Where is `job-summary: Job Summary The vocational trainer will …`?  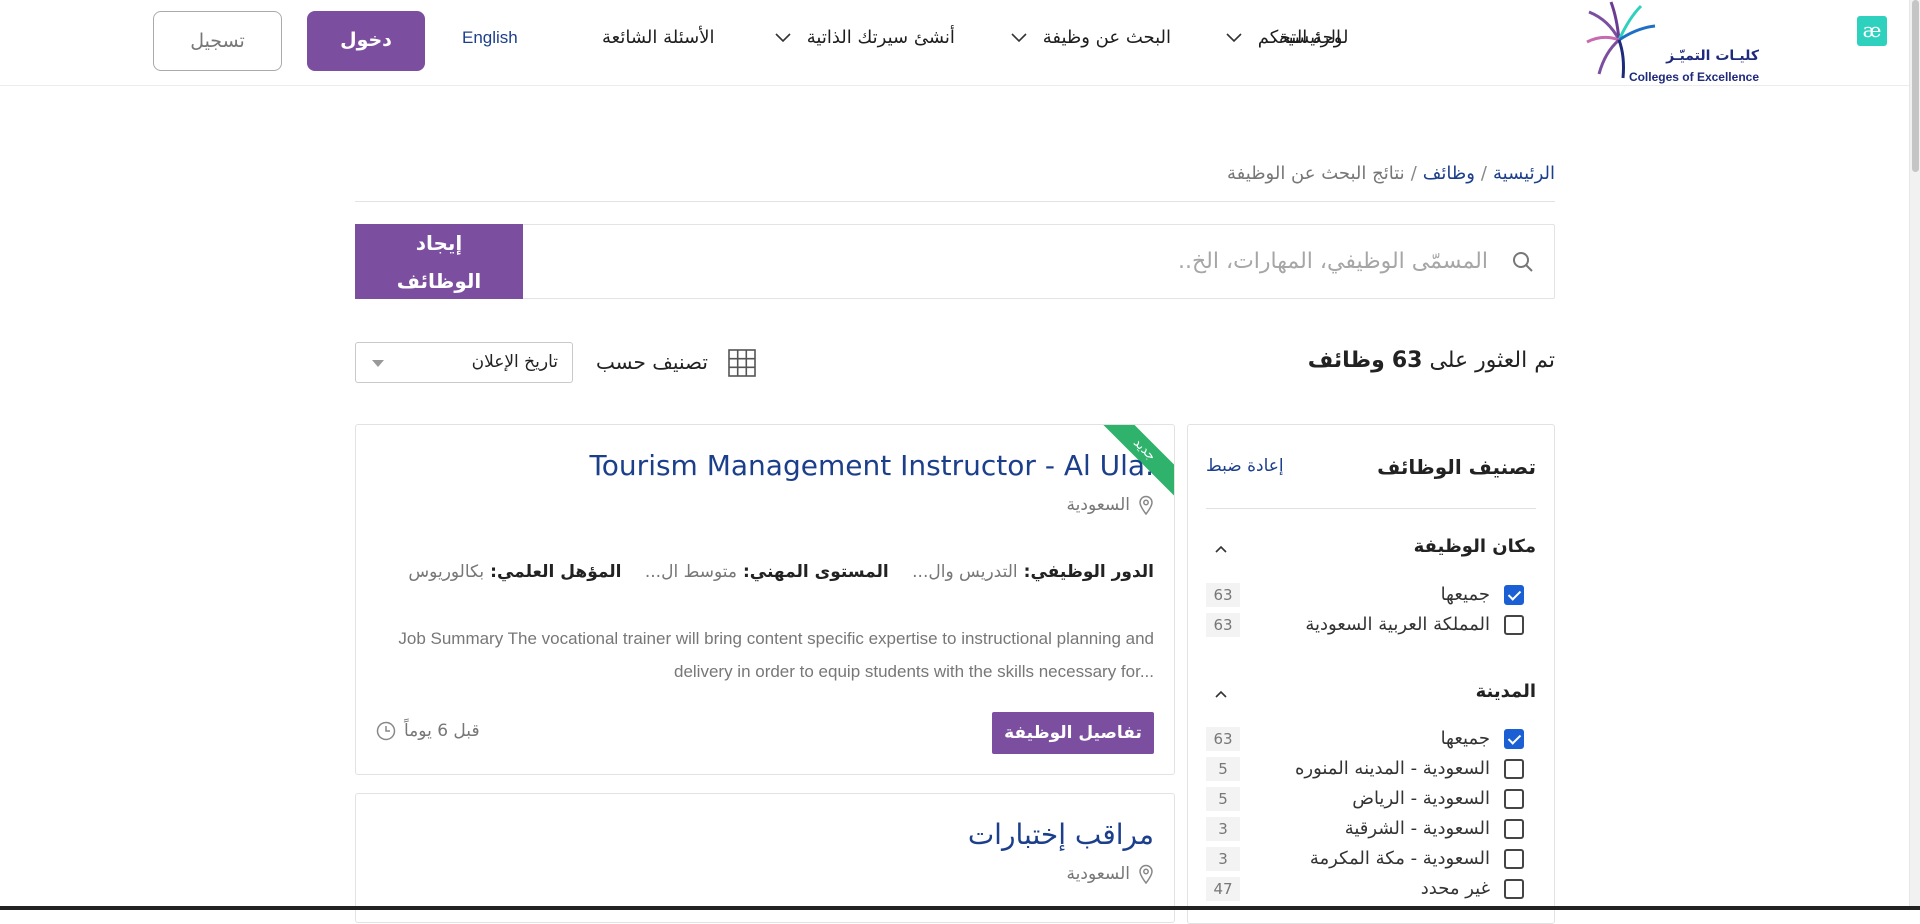 job-summary: Job Summary The vocational trainer will … is located at coordinates (776, 655).